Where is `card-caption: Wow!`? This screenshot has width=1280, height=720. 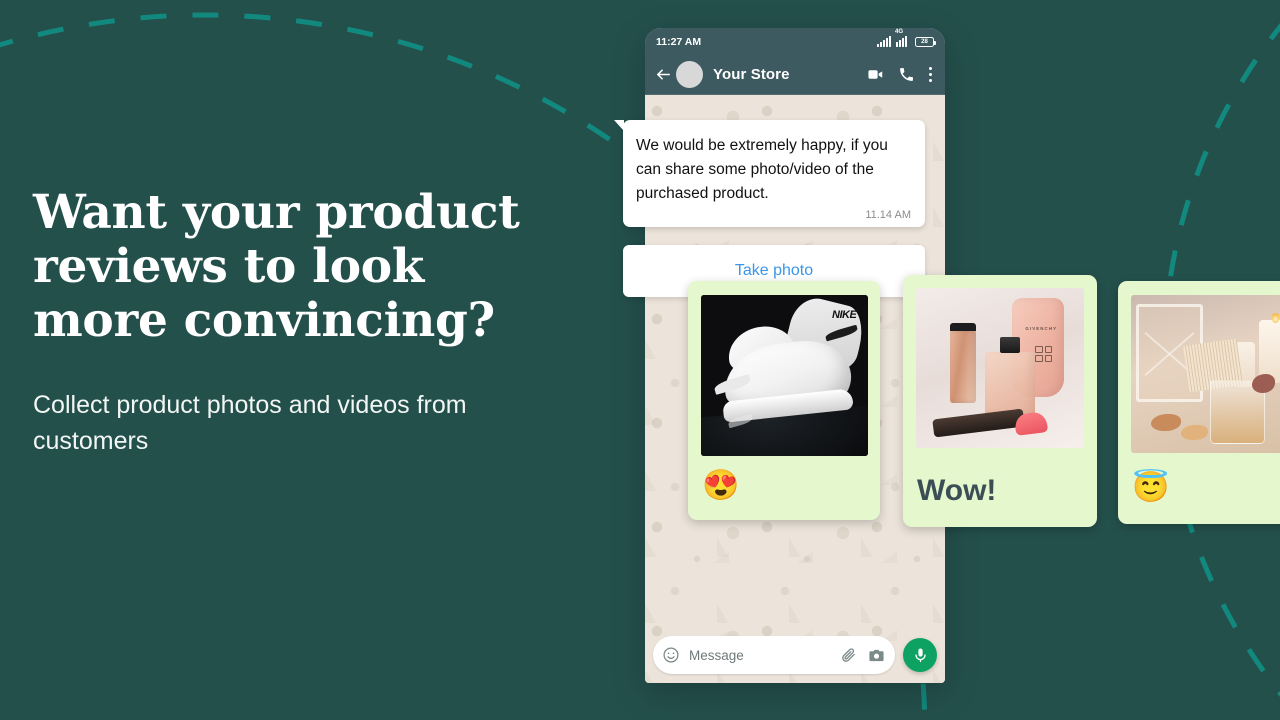 card-caption: Wow! is located at coordinates (957, 490).